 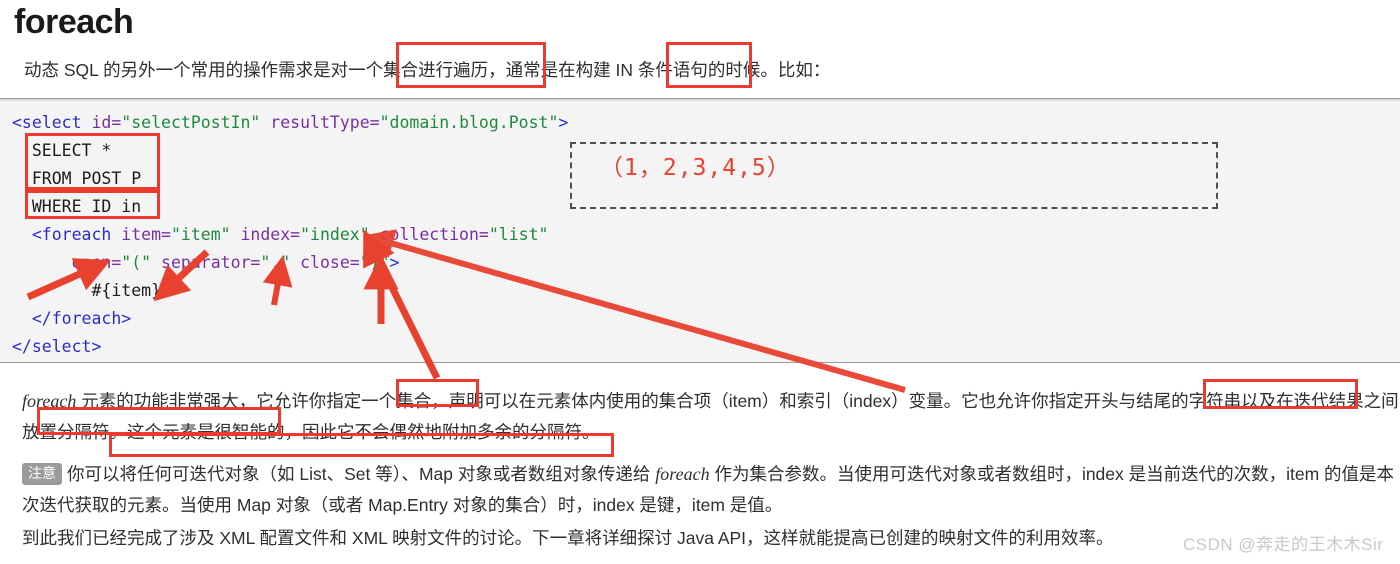 I want to click on code-line: open="(" separator="," close=")">, so click(x=290, y=263).